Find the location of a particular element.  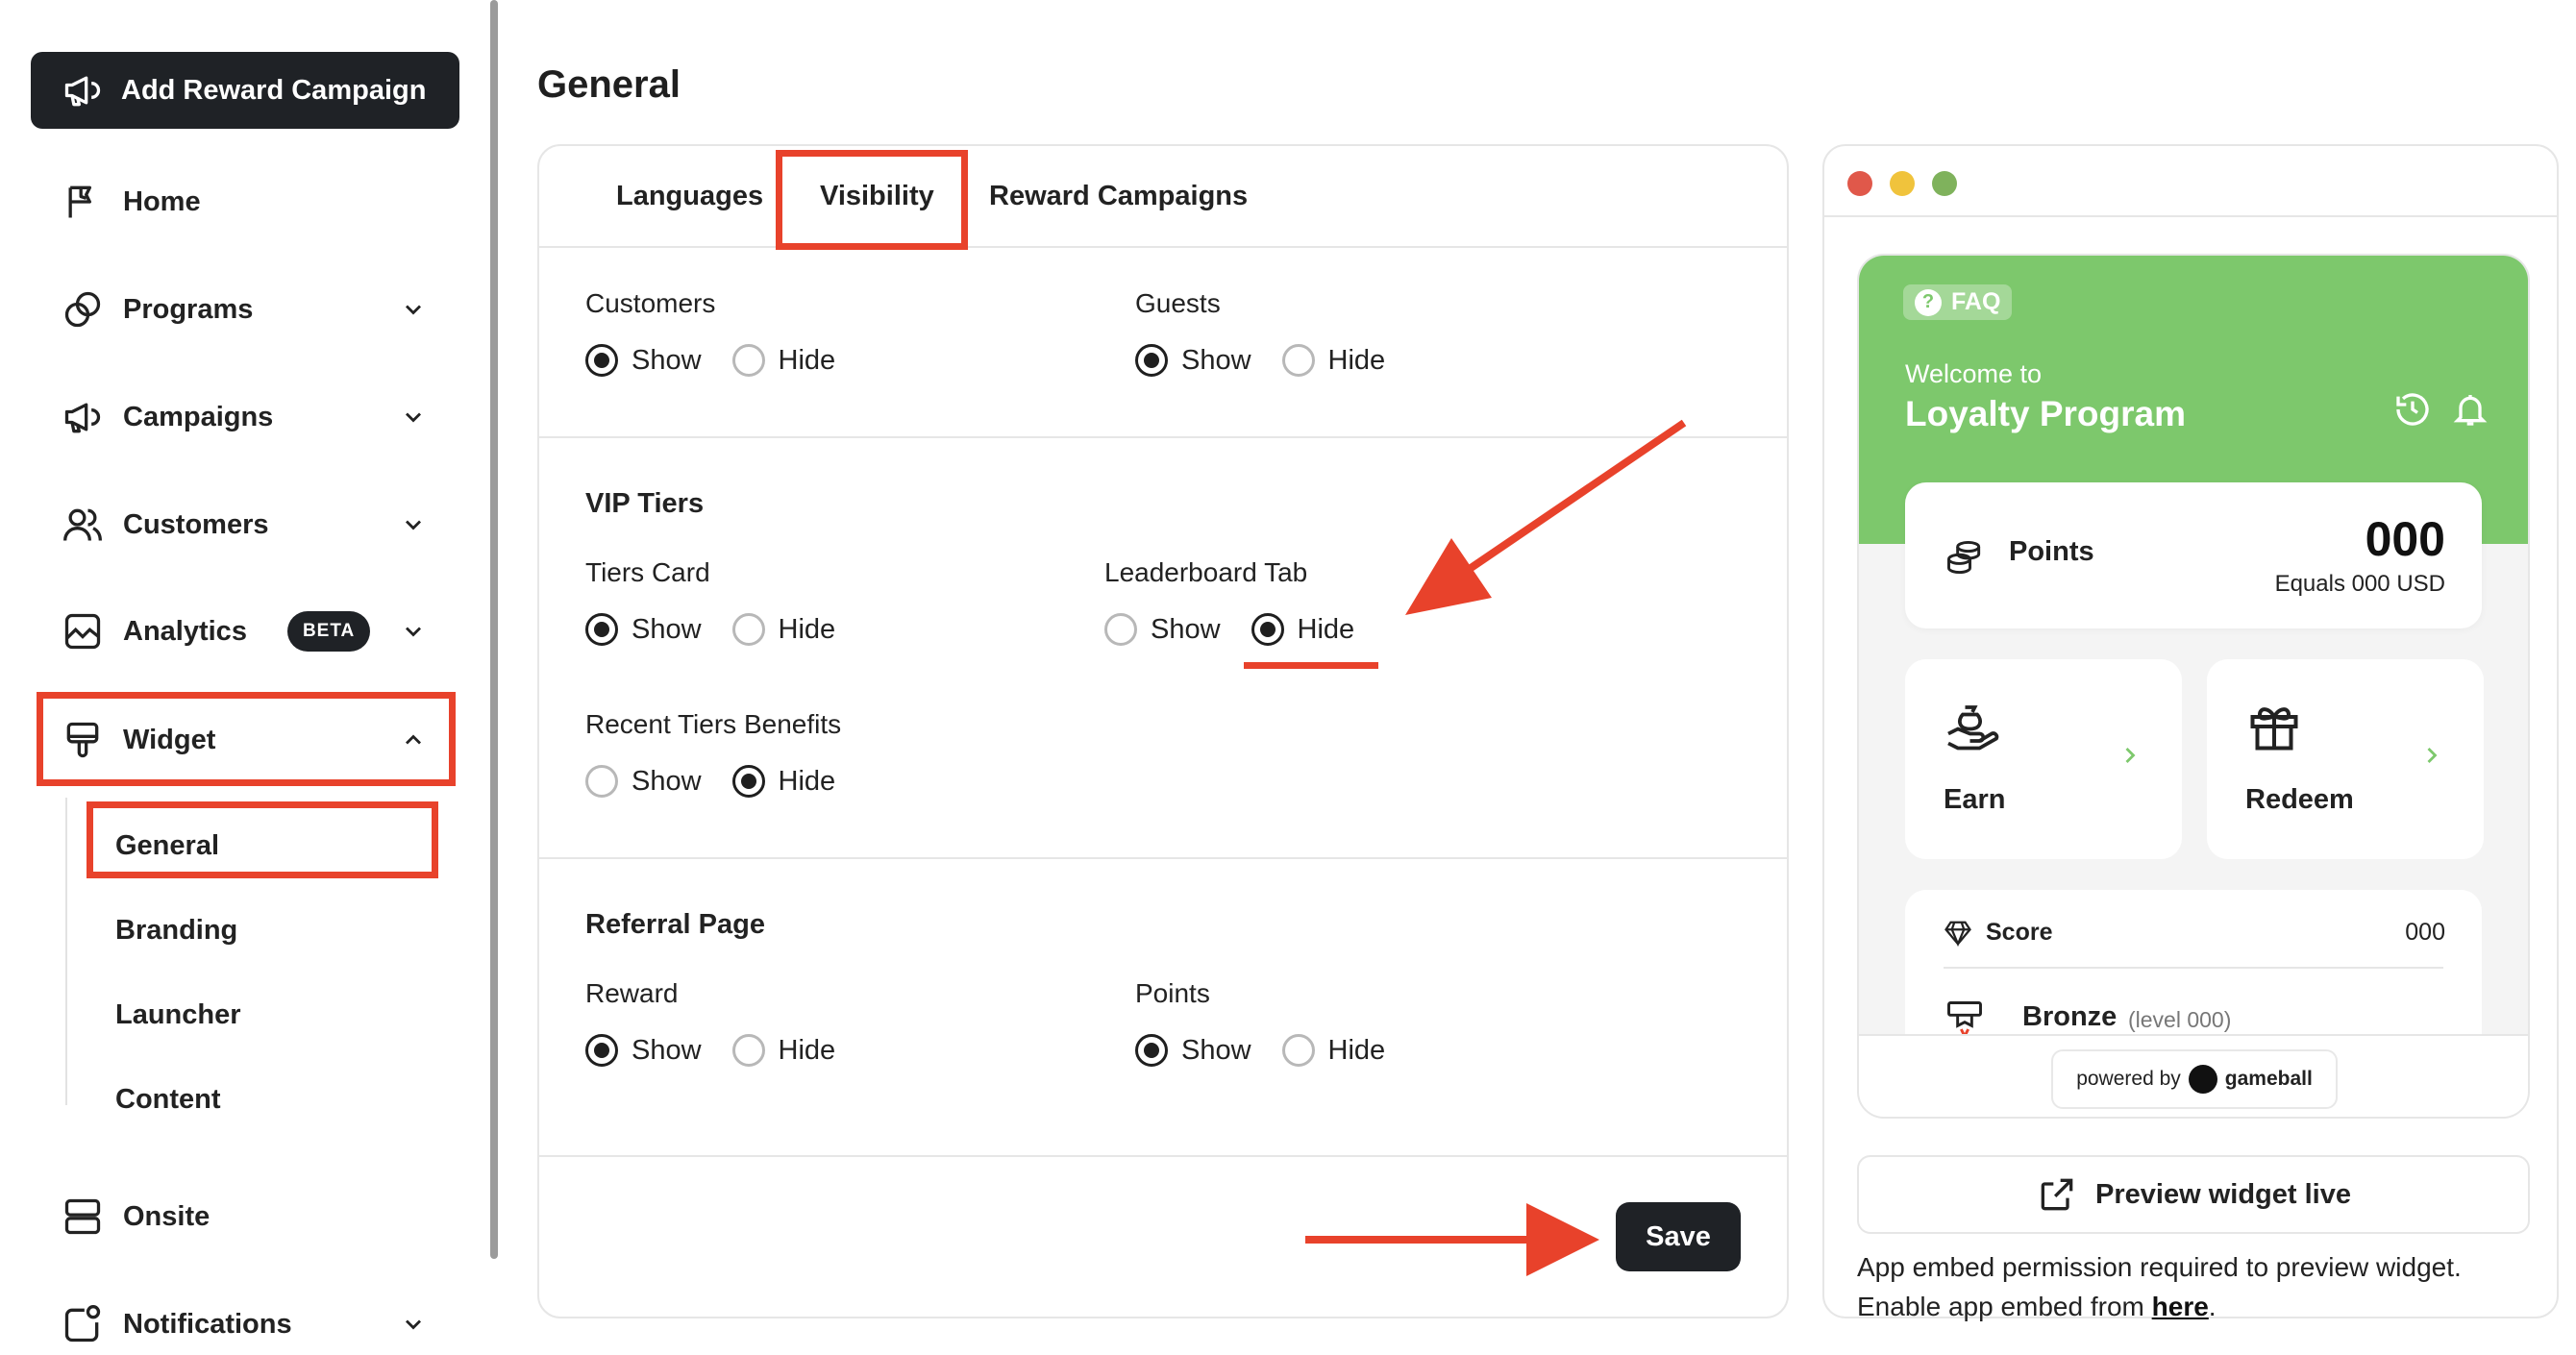

tiers-card-hide-option: Hide is located at coordinates (783, 629).